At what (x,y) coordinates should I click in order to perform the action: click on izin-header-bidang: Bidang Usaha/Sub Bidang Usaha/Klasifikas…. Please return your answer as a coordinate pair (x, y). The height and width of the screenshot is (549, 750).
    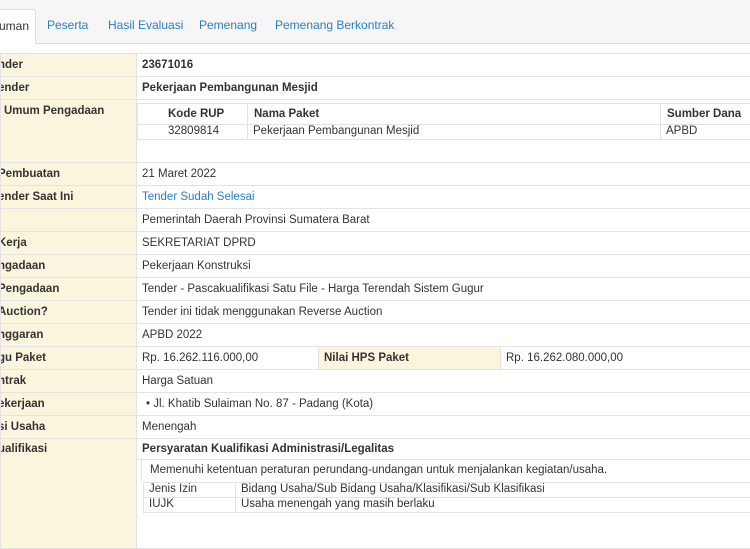
    Looking at the image, I should click on (493, 490).